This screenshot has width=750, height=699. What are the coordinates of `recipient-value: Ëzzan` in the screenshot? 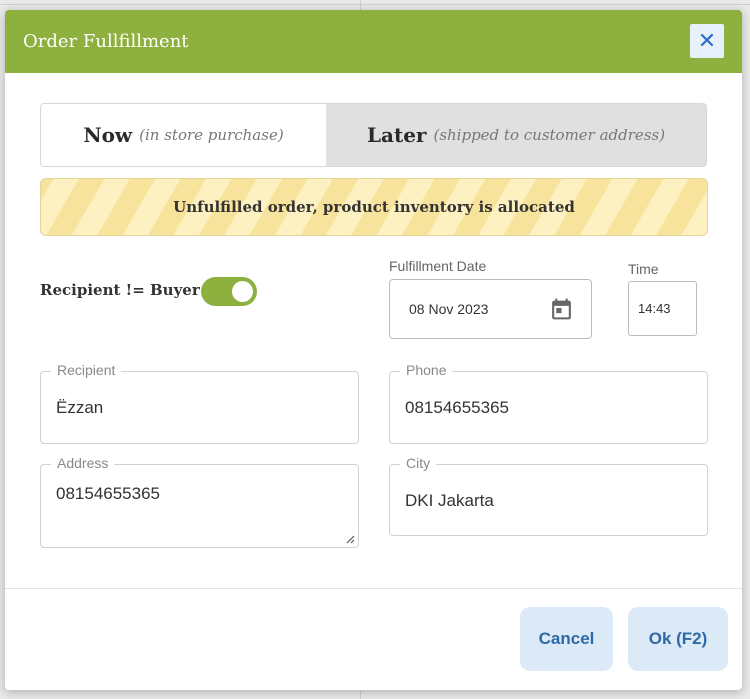 It's located at (80, 407).